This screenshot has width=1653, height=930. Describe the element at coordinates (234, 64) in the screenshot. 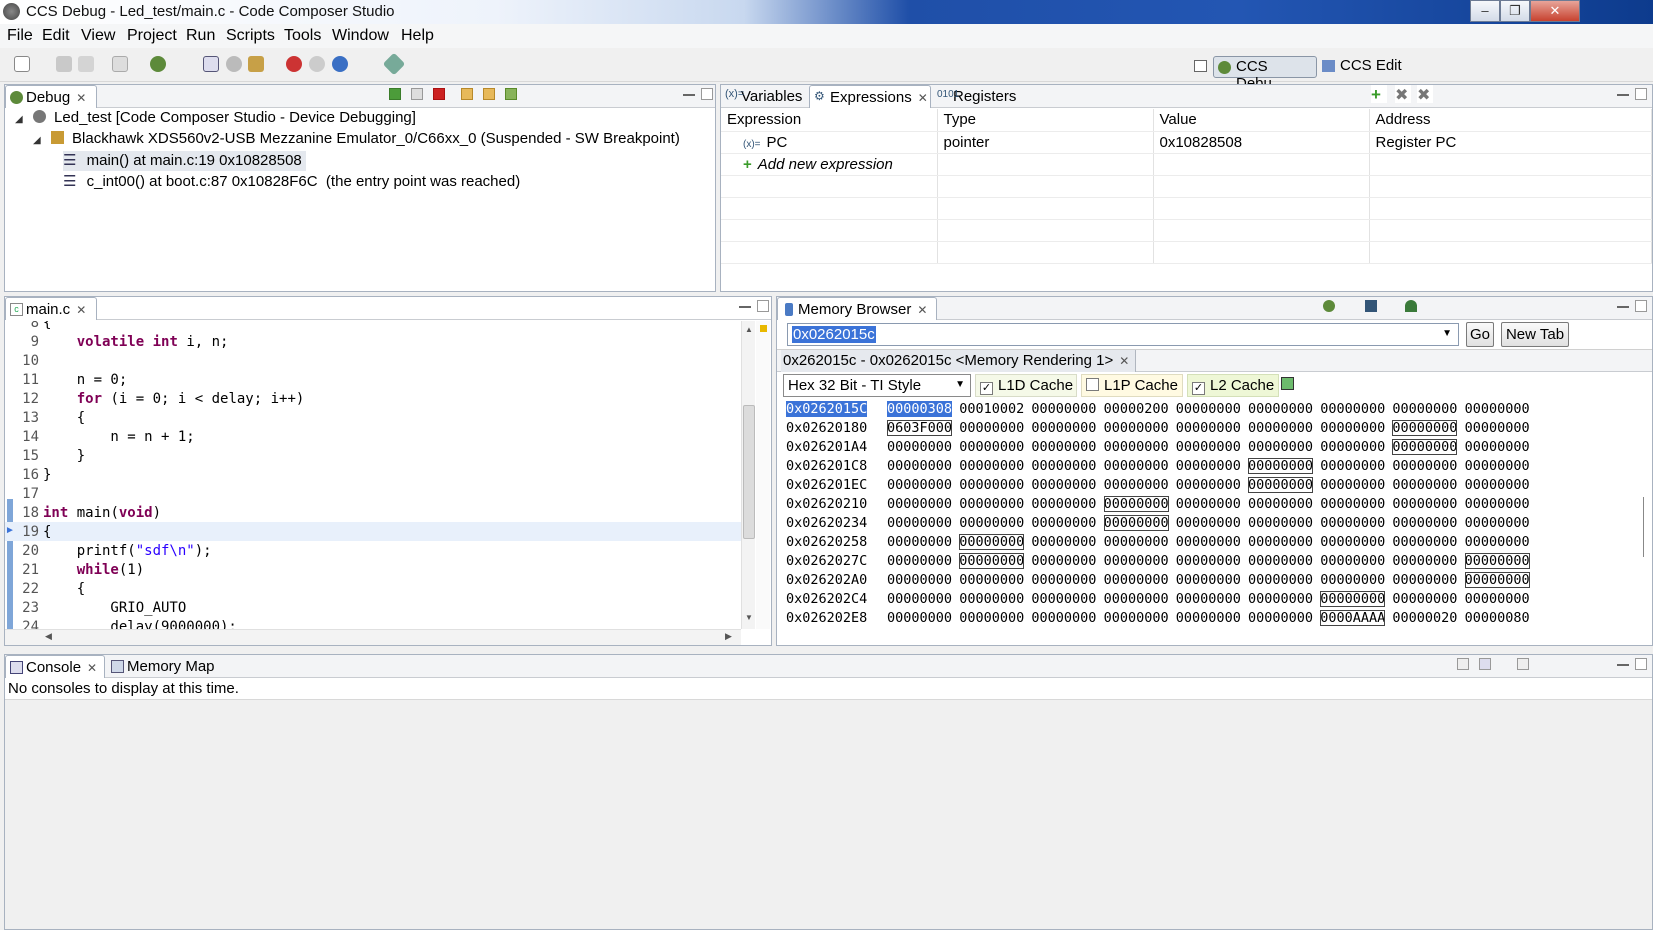

I see `connect-icon` at that location.